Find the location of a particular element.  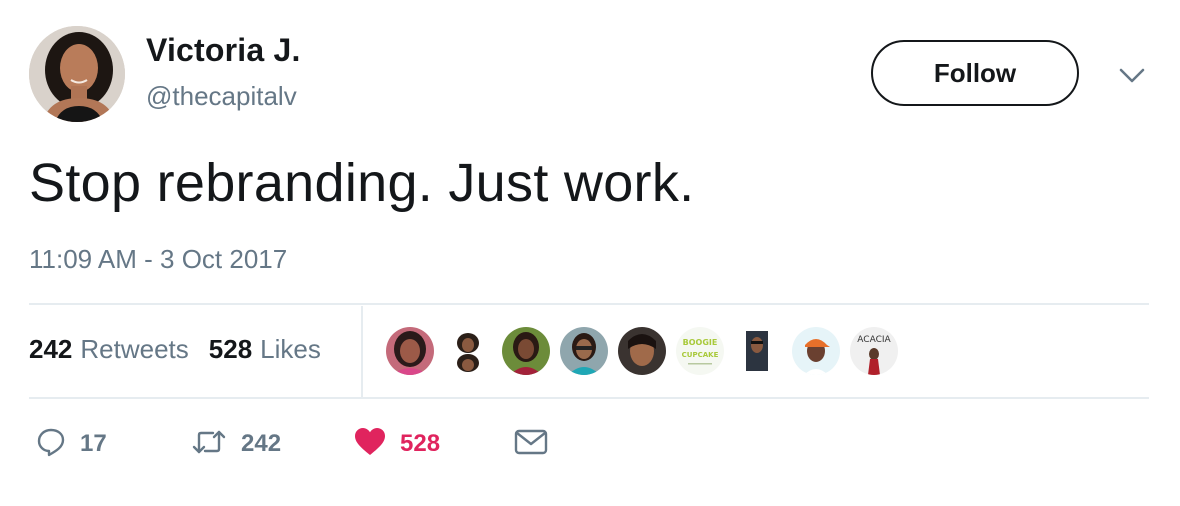

retweet-button: 242 is located at coordinates (236, 444).